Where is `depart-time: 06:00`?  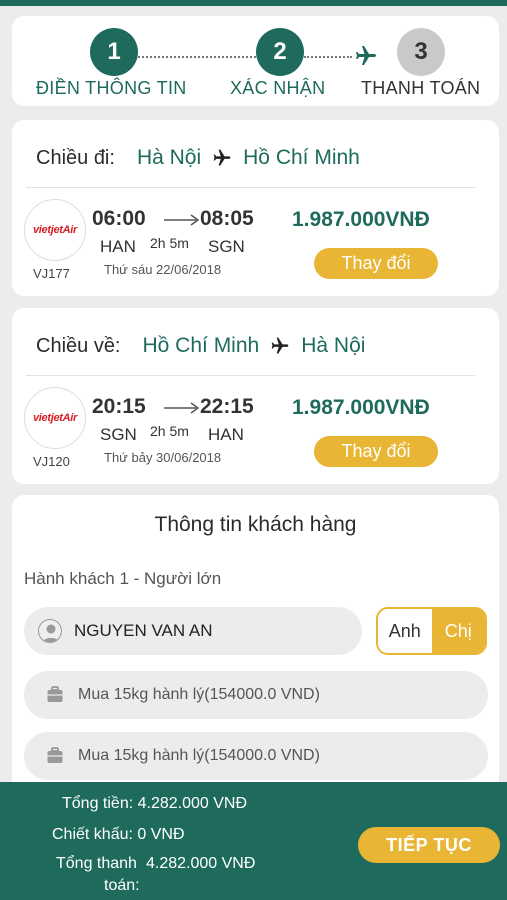
depart-time: 06:00 is located at coordinates (119, 218).